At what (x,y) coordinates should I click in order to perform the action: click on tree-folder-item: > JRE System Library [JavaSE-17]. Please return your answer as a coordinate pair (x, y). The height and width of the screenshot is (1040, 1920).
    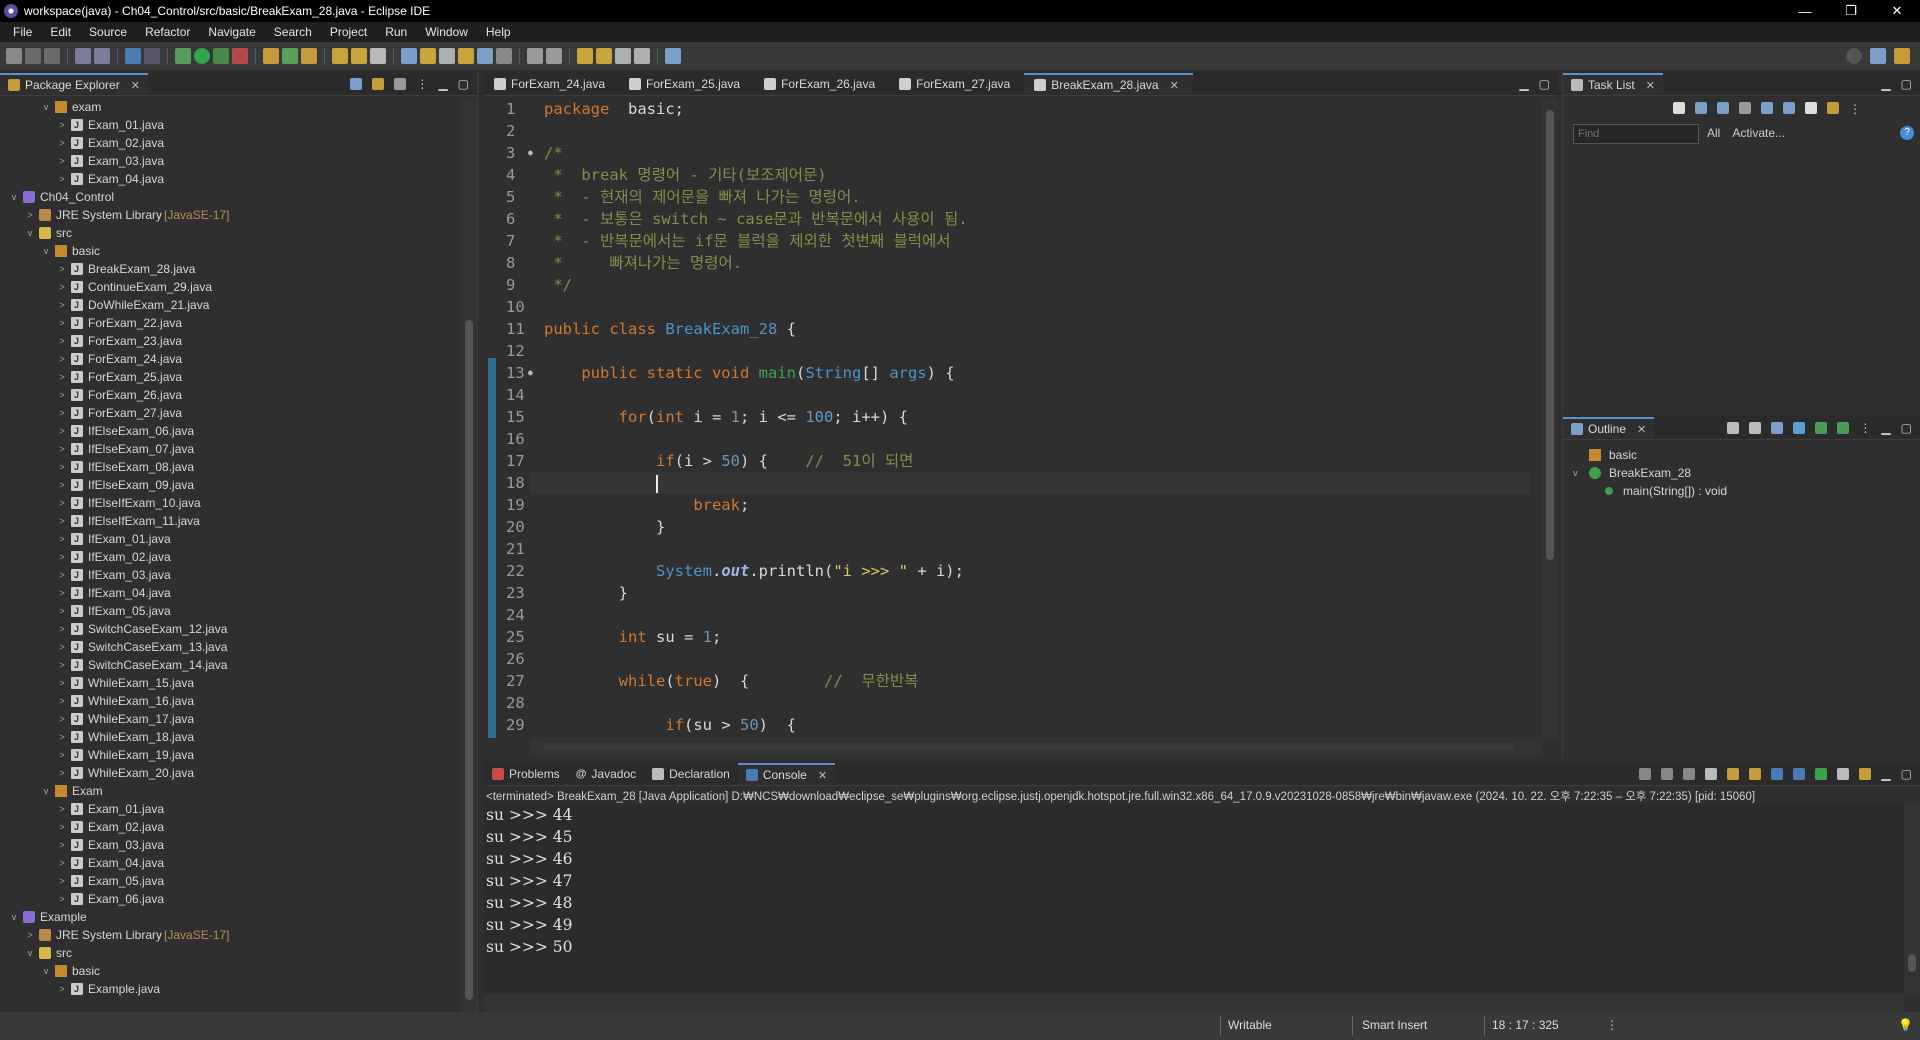
    Looking at the image, I should click on (231, 935).